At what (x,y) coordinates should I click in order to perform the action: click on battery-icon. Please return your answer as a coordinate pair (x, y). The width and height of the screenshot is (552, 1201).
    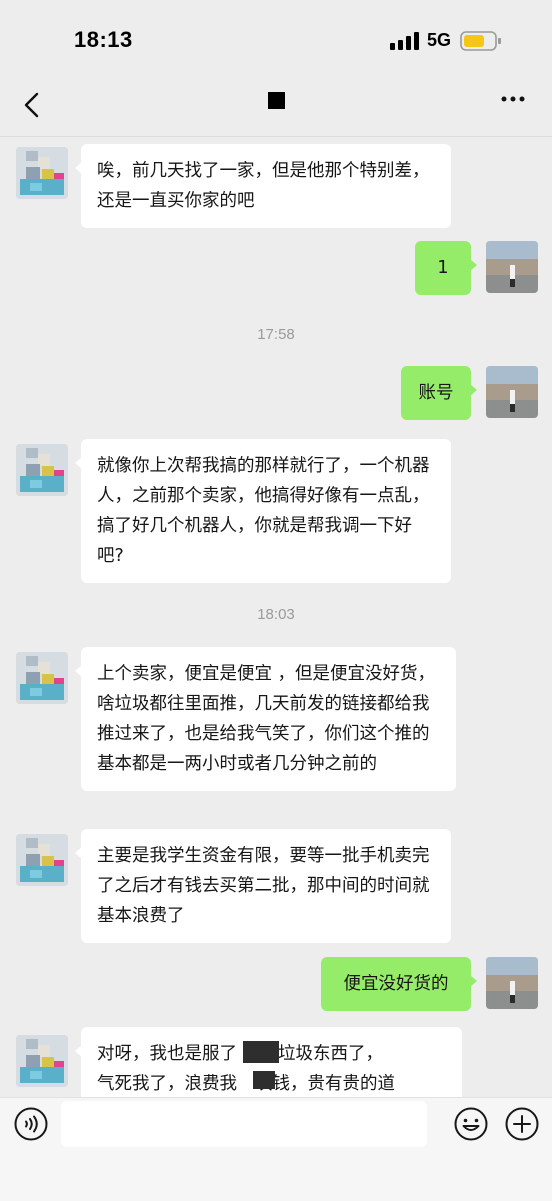
    Looking at the image, I should click on (480, 41).